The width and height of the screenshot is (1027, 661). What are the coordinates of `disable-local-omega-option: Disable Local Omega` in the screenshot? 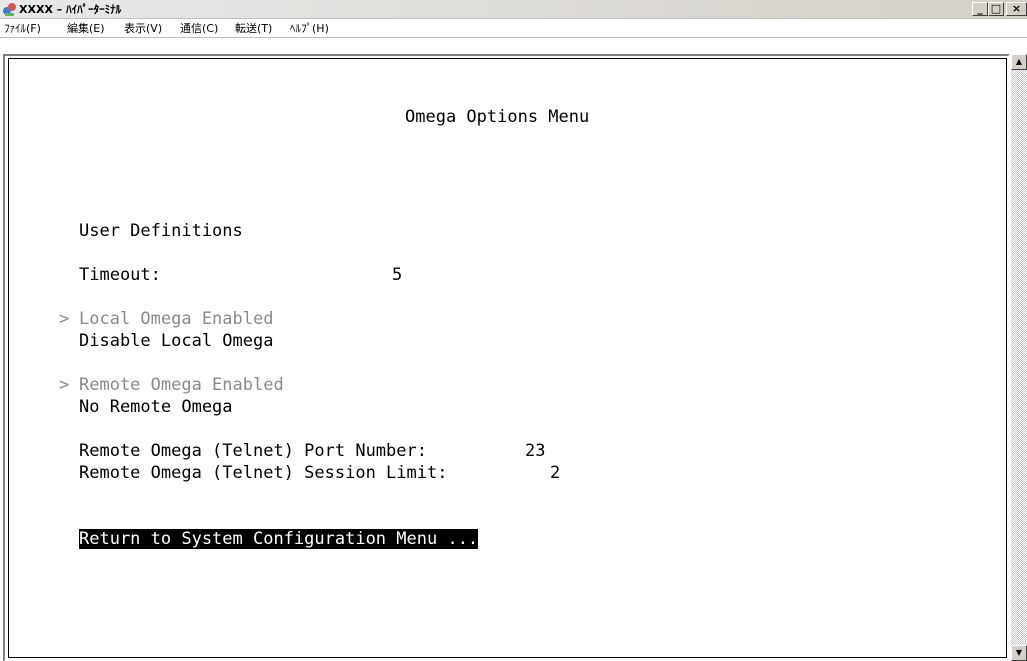 It's located at (176, 341).